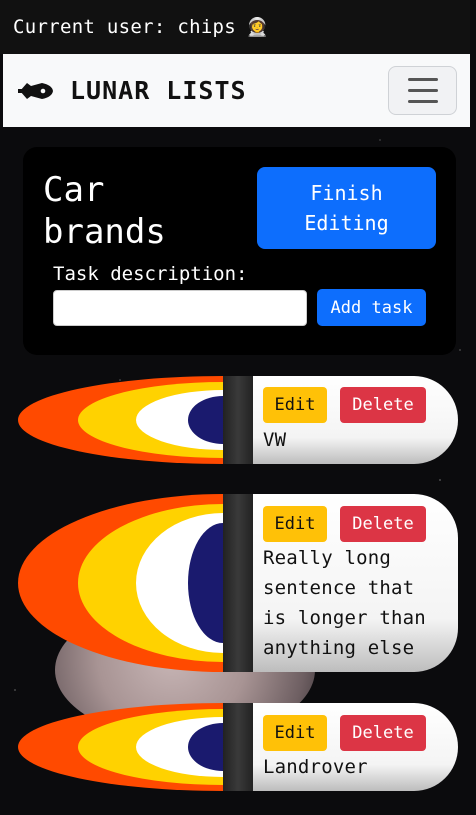 Image resolution: width=476 pixels, height=815 pixels. I want to click on brand-link: LUNAR LISTS, so click(132, 90).